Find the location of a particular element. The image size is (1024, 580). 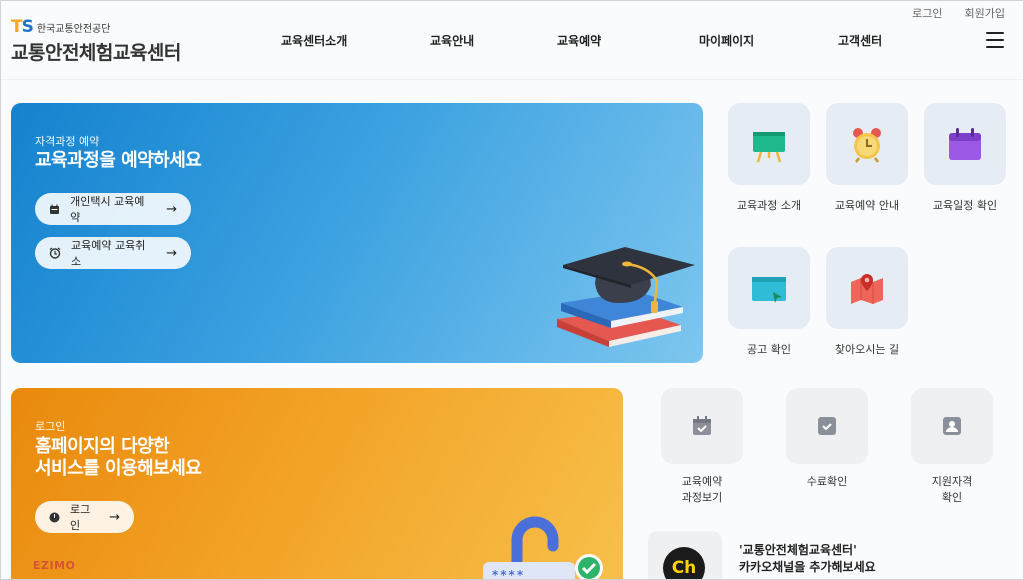

main-nav: 교육센터소개 교육안내 교육예약 마이페이지 고객센터 is located at coordinates (512, 42).